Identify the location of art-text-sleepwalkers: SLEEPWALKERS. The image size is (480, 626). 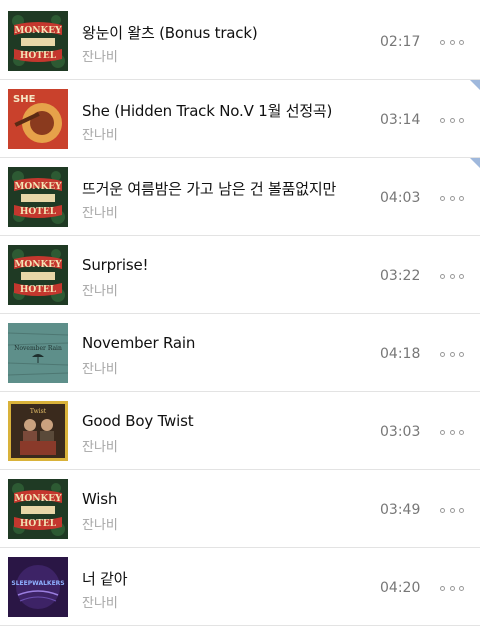
(37, 583).